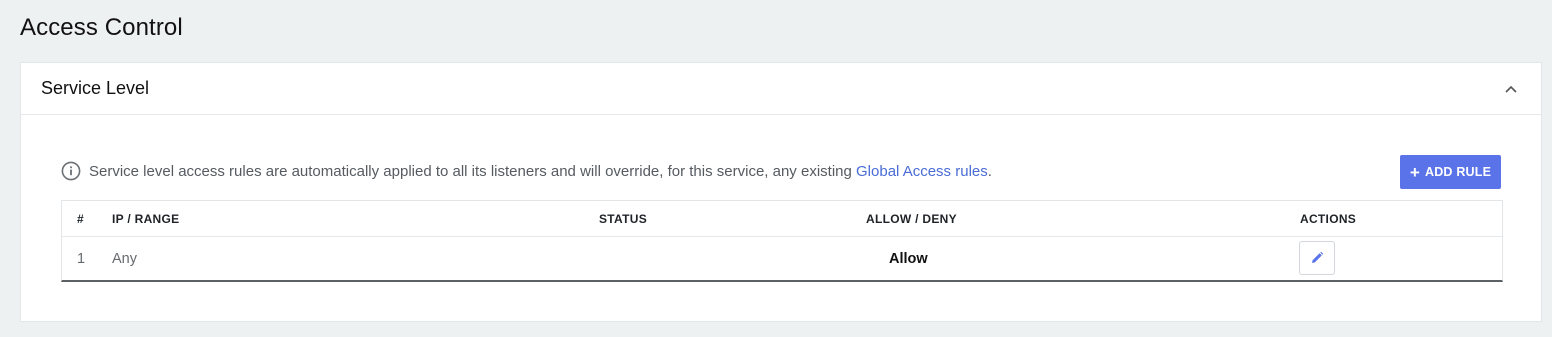 The height and width of the screenshot is (337, 1552). I want to click on row-allow-deny: Allow, so click(908, 259).